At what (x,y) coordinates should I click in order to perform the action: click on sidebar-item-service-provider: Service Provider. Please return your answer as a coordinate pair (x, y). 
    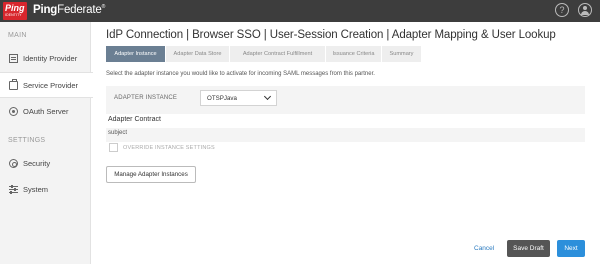
    Looking at the image, I should click on (46, 85).